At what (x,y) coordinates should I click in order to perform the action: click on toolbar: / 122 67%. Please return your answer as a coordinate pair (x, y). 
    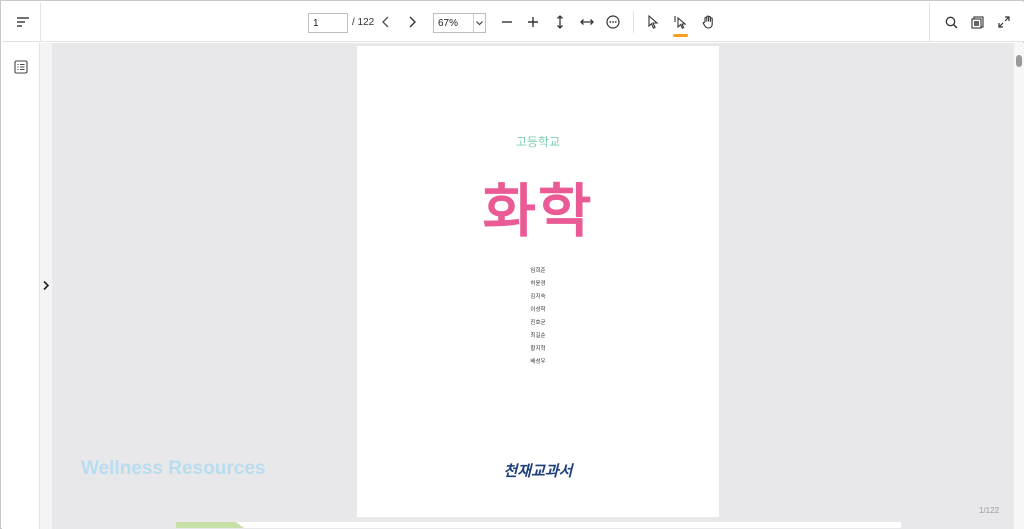
    Looking at the image, I should click on (513, 22).